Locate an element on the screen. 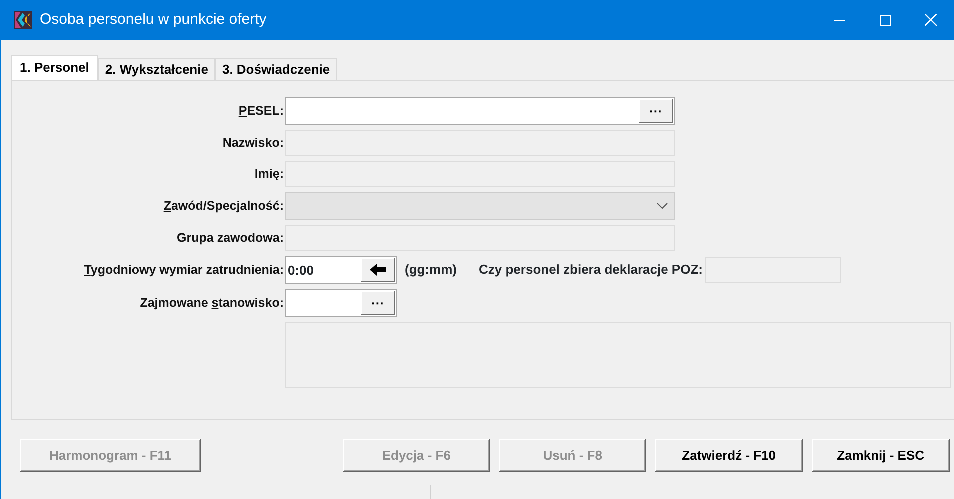 The image size is (954, 499). field-label: Czy personel zbiera deklaracje POZ: is located at coordinates (591, 270).